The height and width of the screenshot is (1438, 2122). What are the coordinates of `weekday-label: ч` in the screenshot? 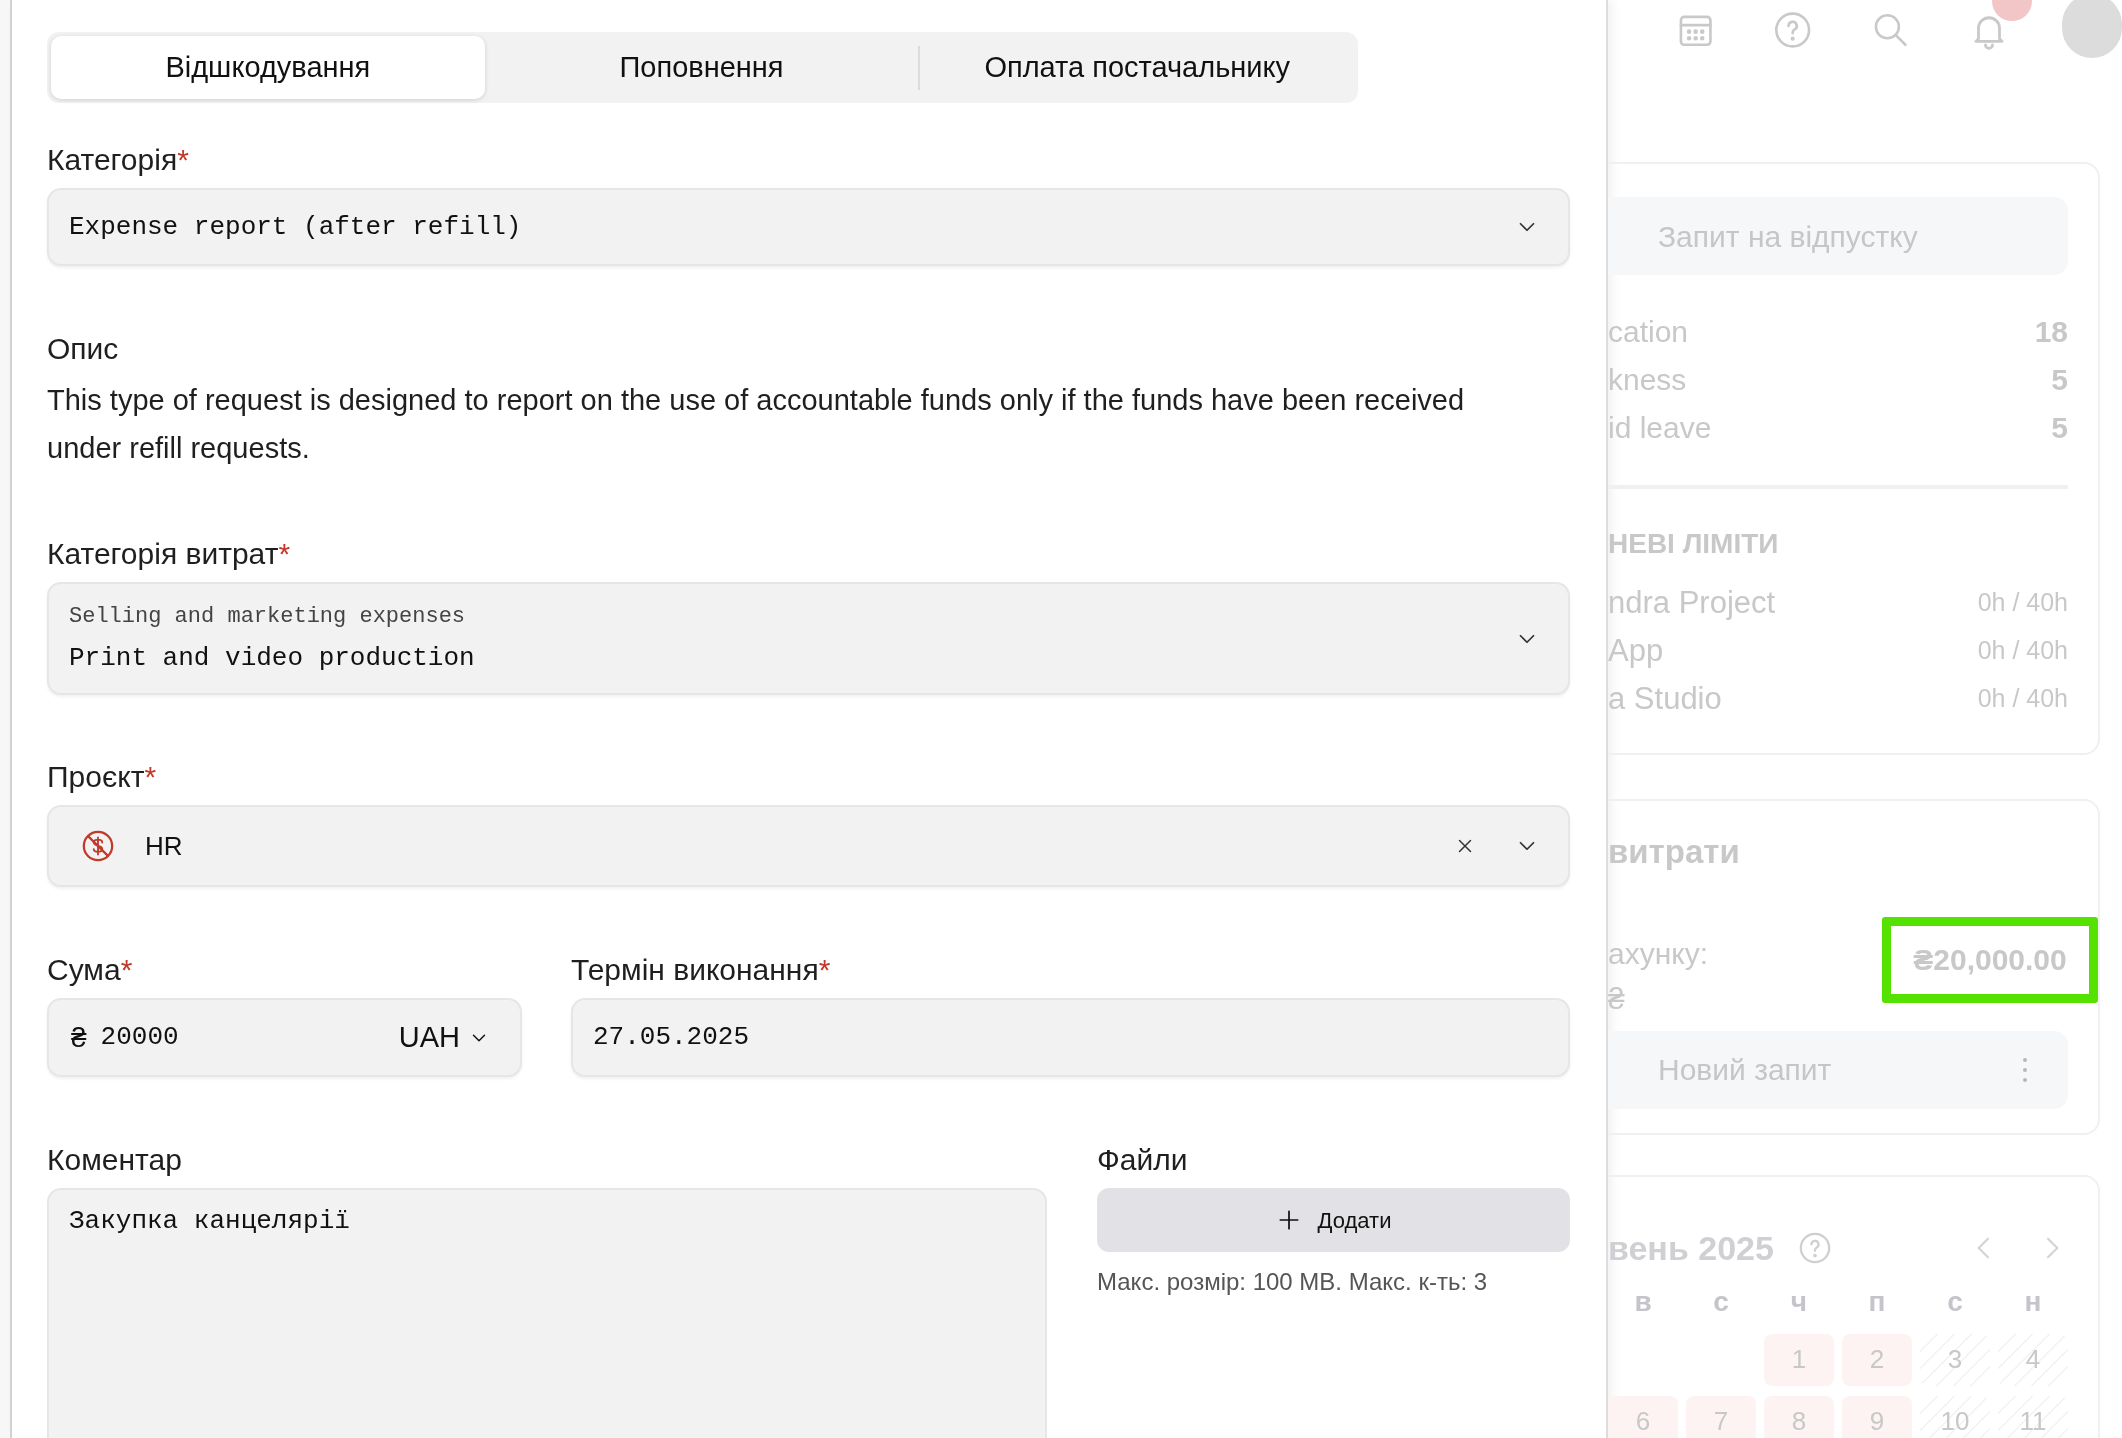 It's located at (1799, 1301).